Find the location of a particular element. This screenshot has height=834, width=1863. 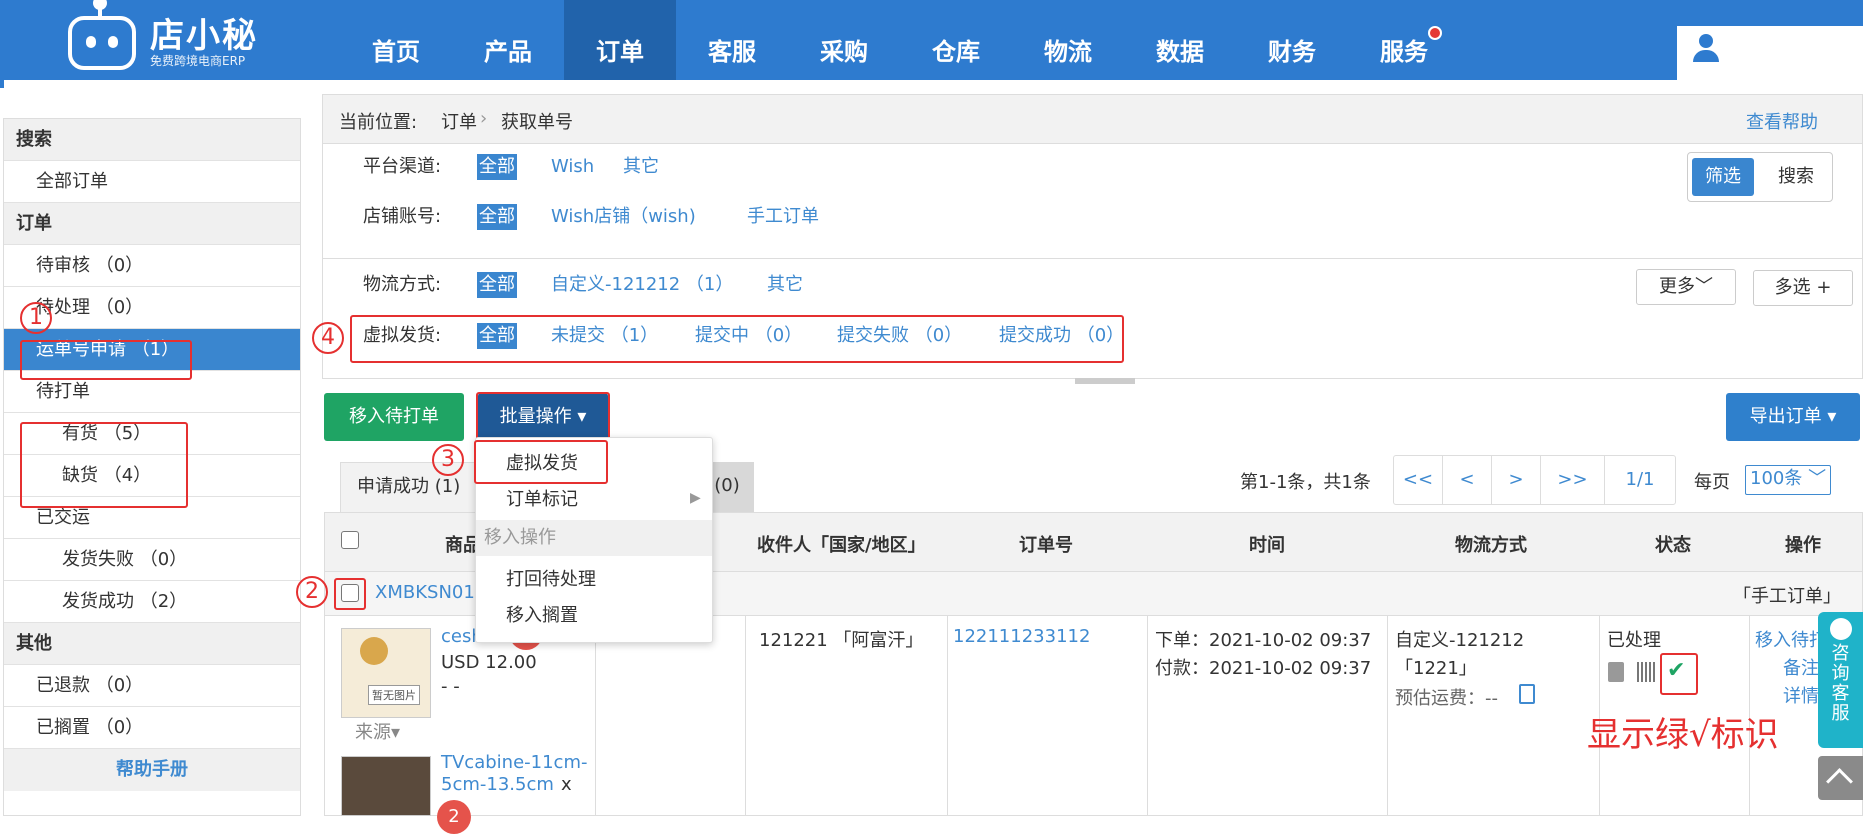

placeholder-figure is located at coordinates (374, 651).